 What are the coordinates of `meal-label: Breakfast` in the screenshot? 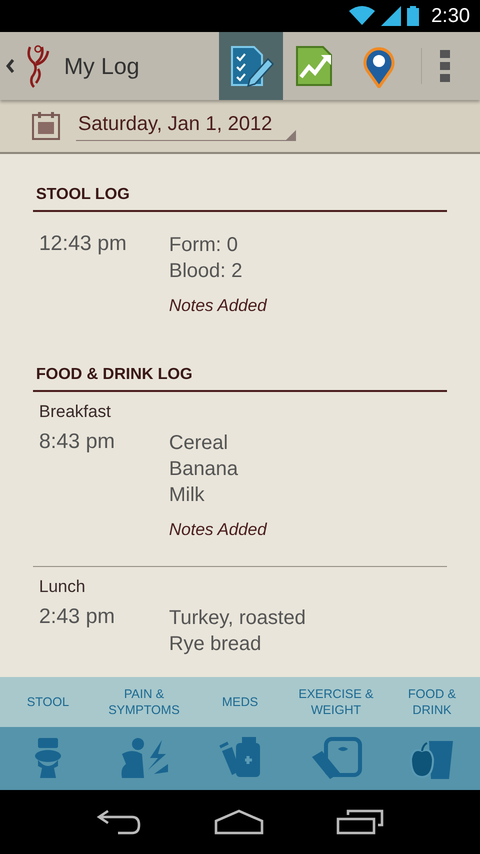 It's located at (75, 412).